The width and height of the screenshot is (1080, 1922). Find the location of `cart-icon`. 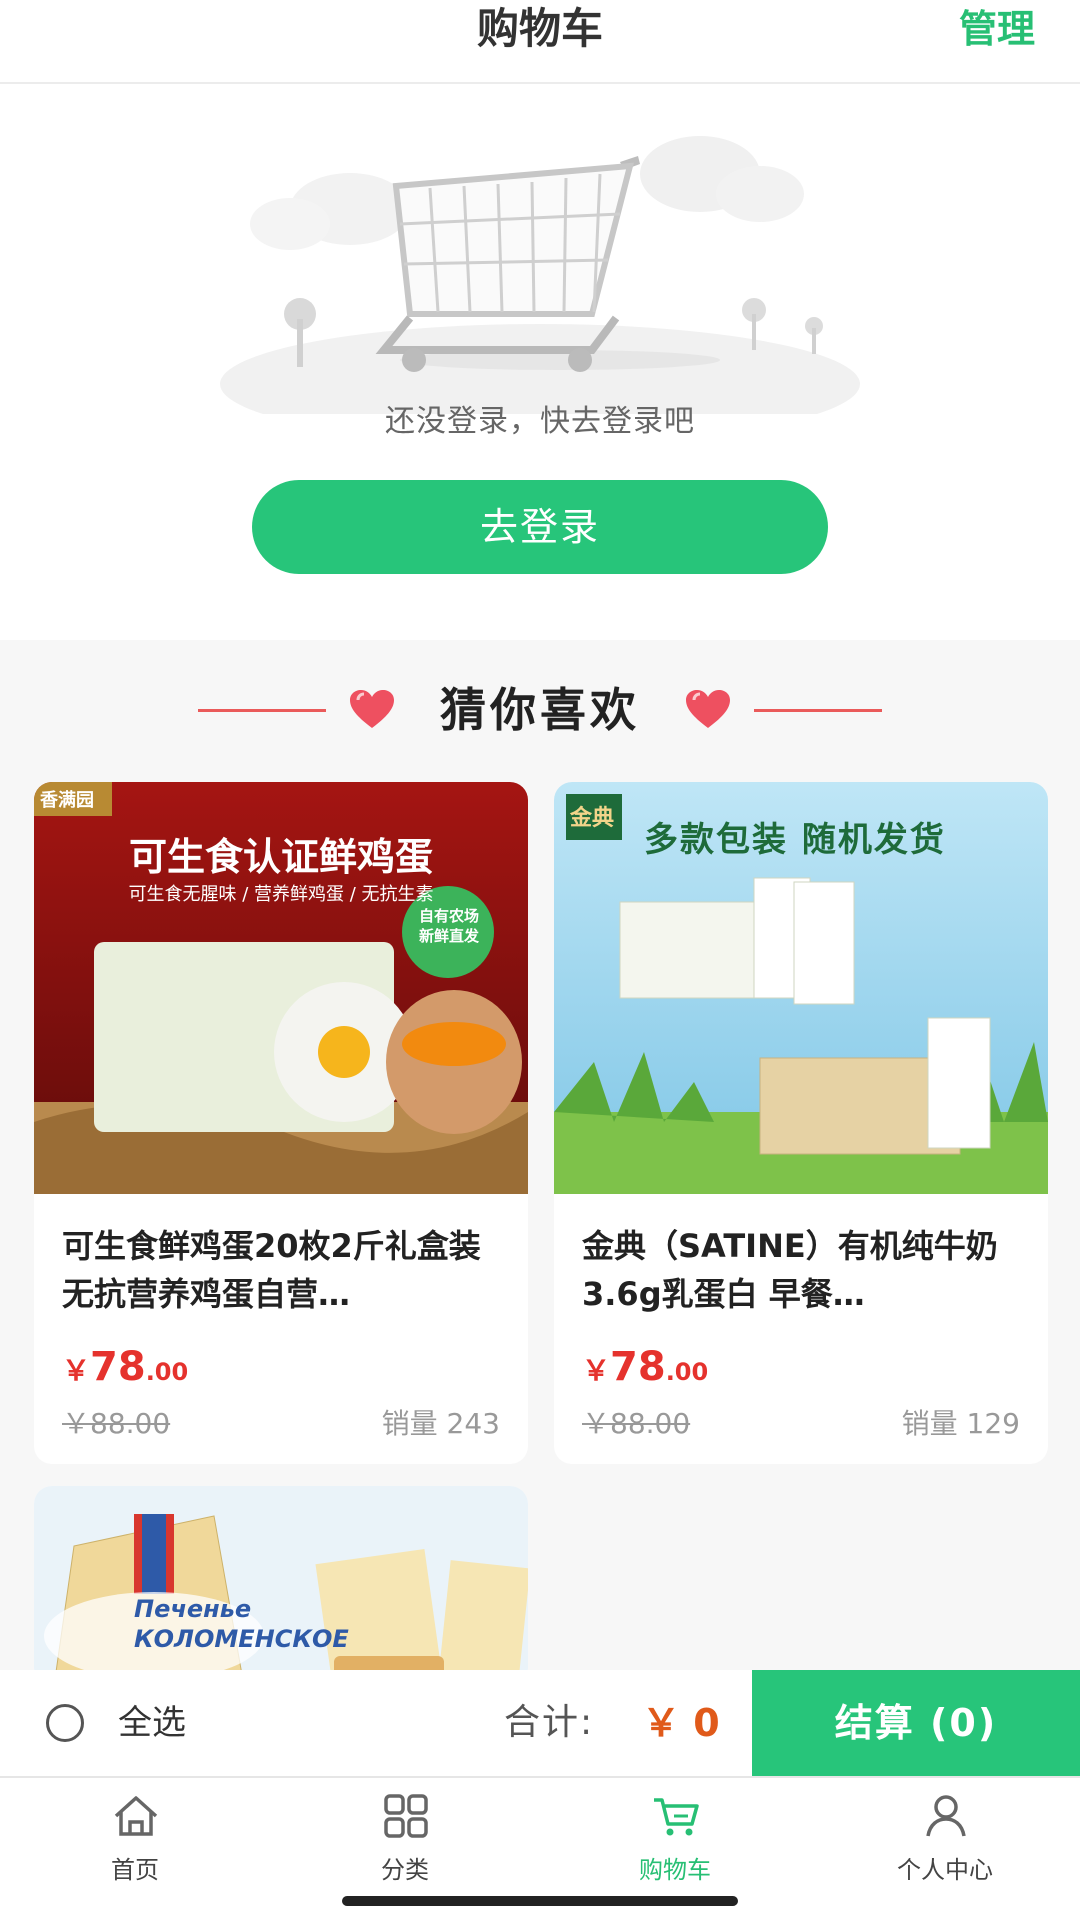

cart-icon is located at coordinates (676, 1817).